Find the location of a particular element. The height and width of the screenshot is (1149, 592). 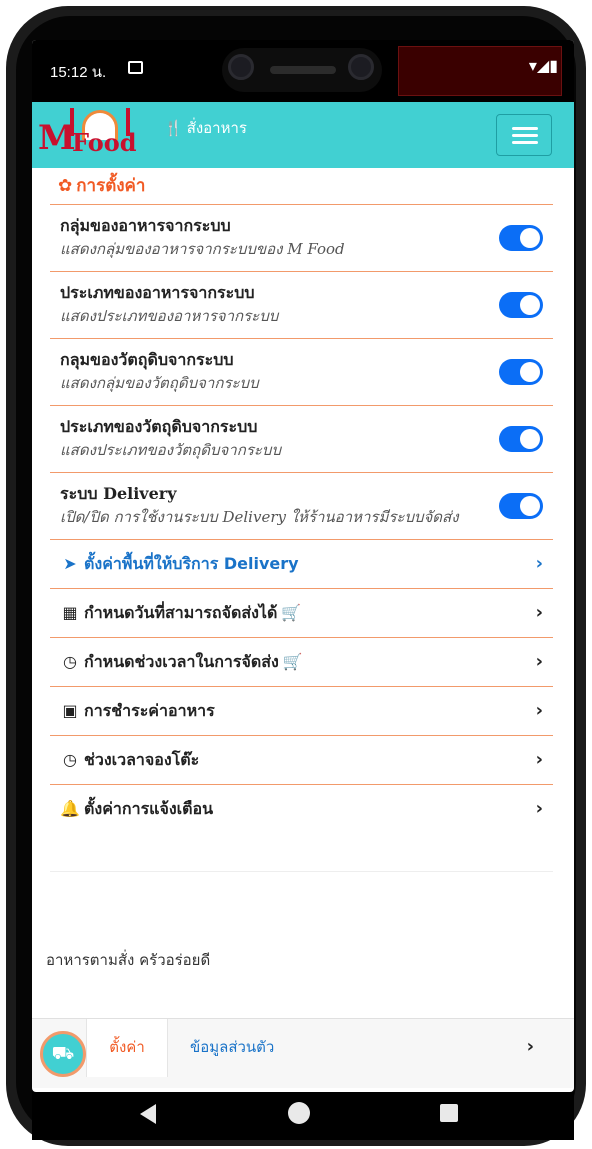

tab-settings: ตั้งค่า is located at coordinates (127, 1048).